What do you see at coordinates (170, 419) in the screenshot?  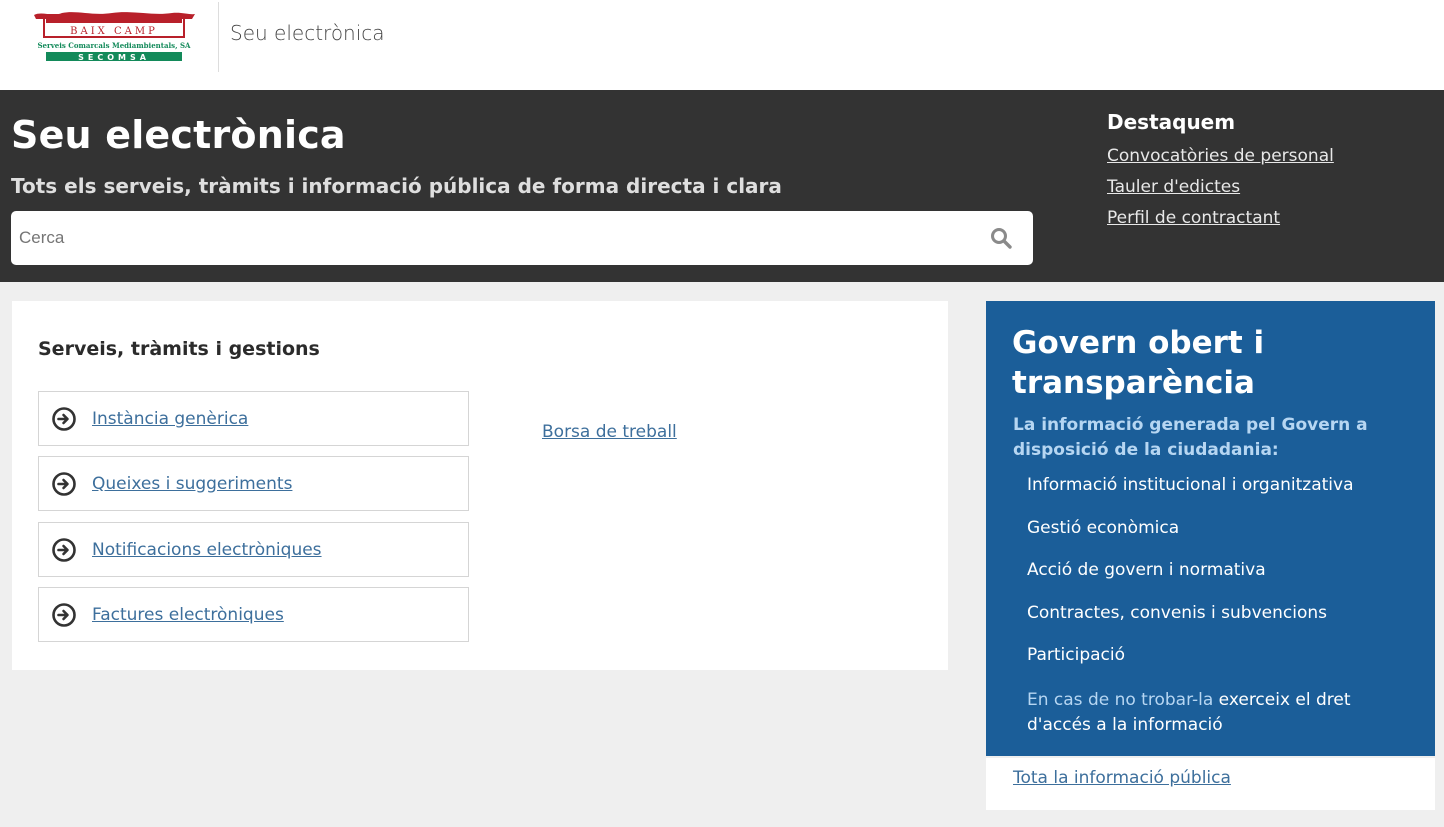 I see `service-item-label: Instància genèrica` at bounding box center [170, 419].